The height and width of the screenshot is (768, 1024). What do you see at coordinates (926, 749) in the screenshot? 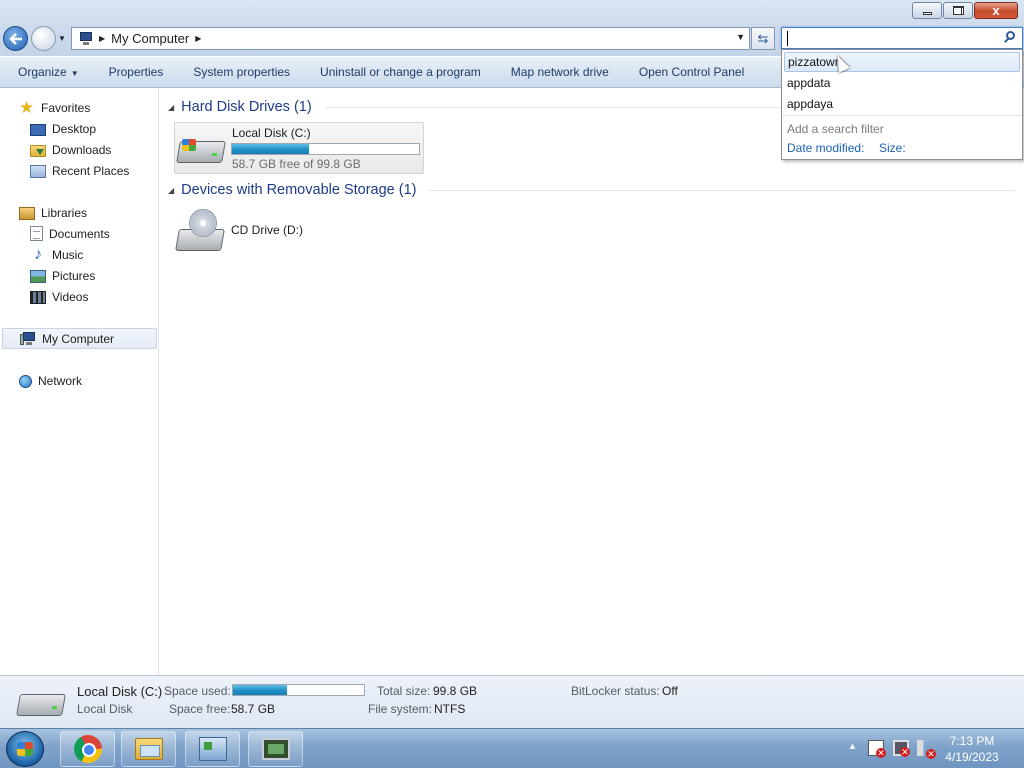
I see `volume-muted-icon` at bounding box center [926, 749].